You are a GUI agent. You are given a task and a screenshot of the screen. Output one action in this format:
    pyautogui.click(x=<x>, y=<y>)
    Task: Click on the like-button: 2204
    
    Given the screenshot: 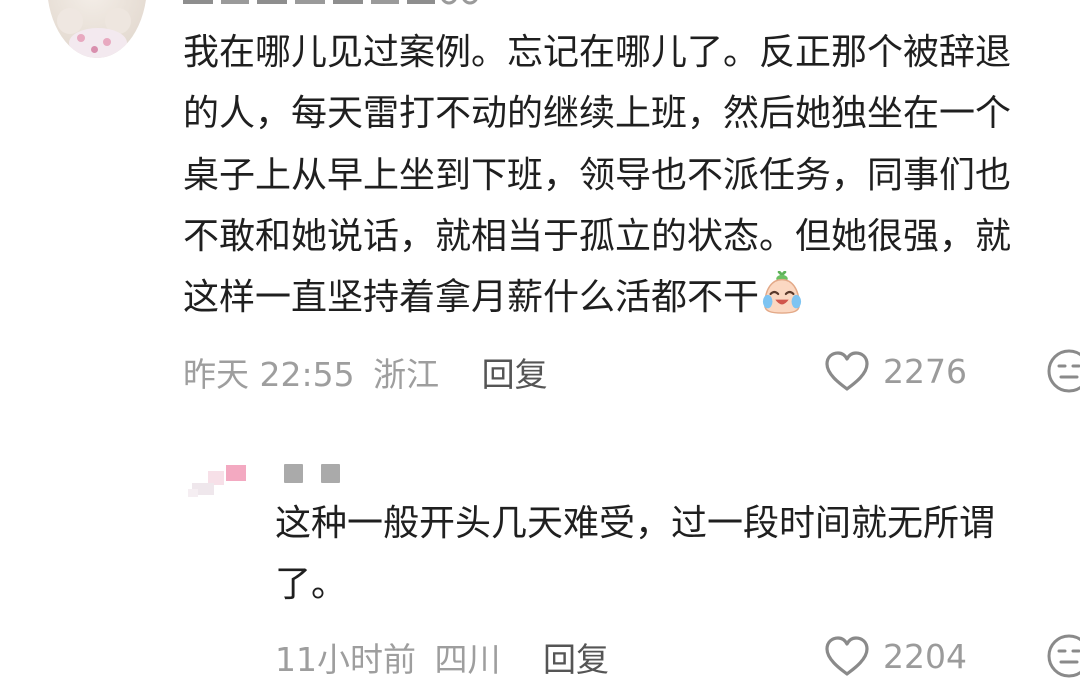 What is the action you would take?
    pyautogui.click(x=895, y=656)
    